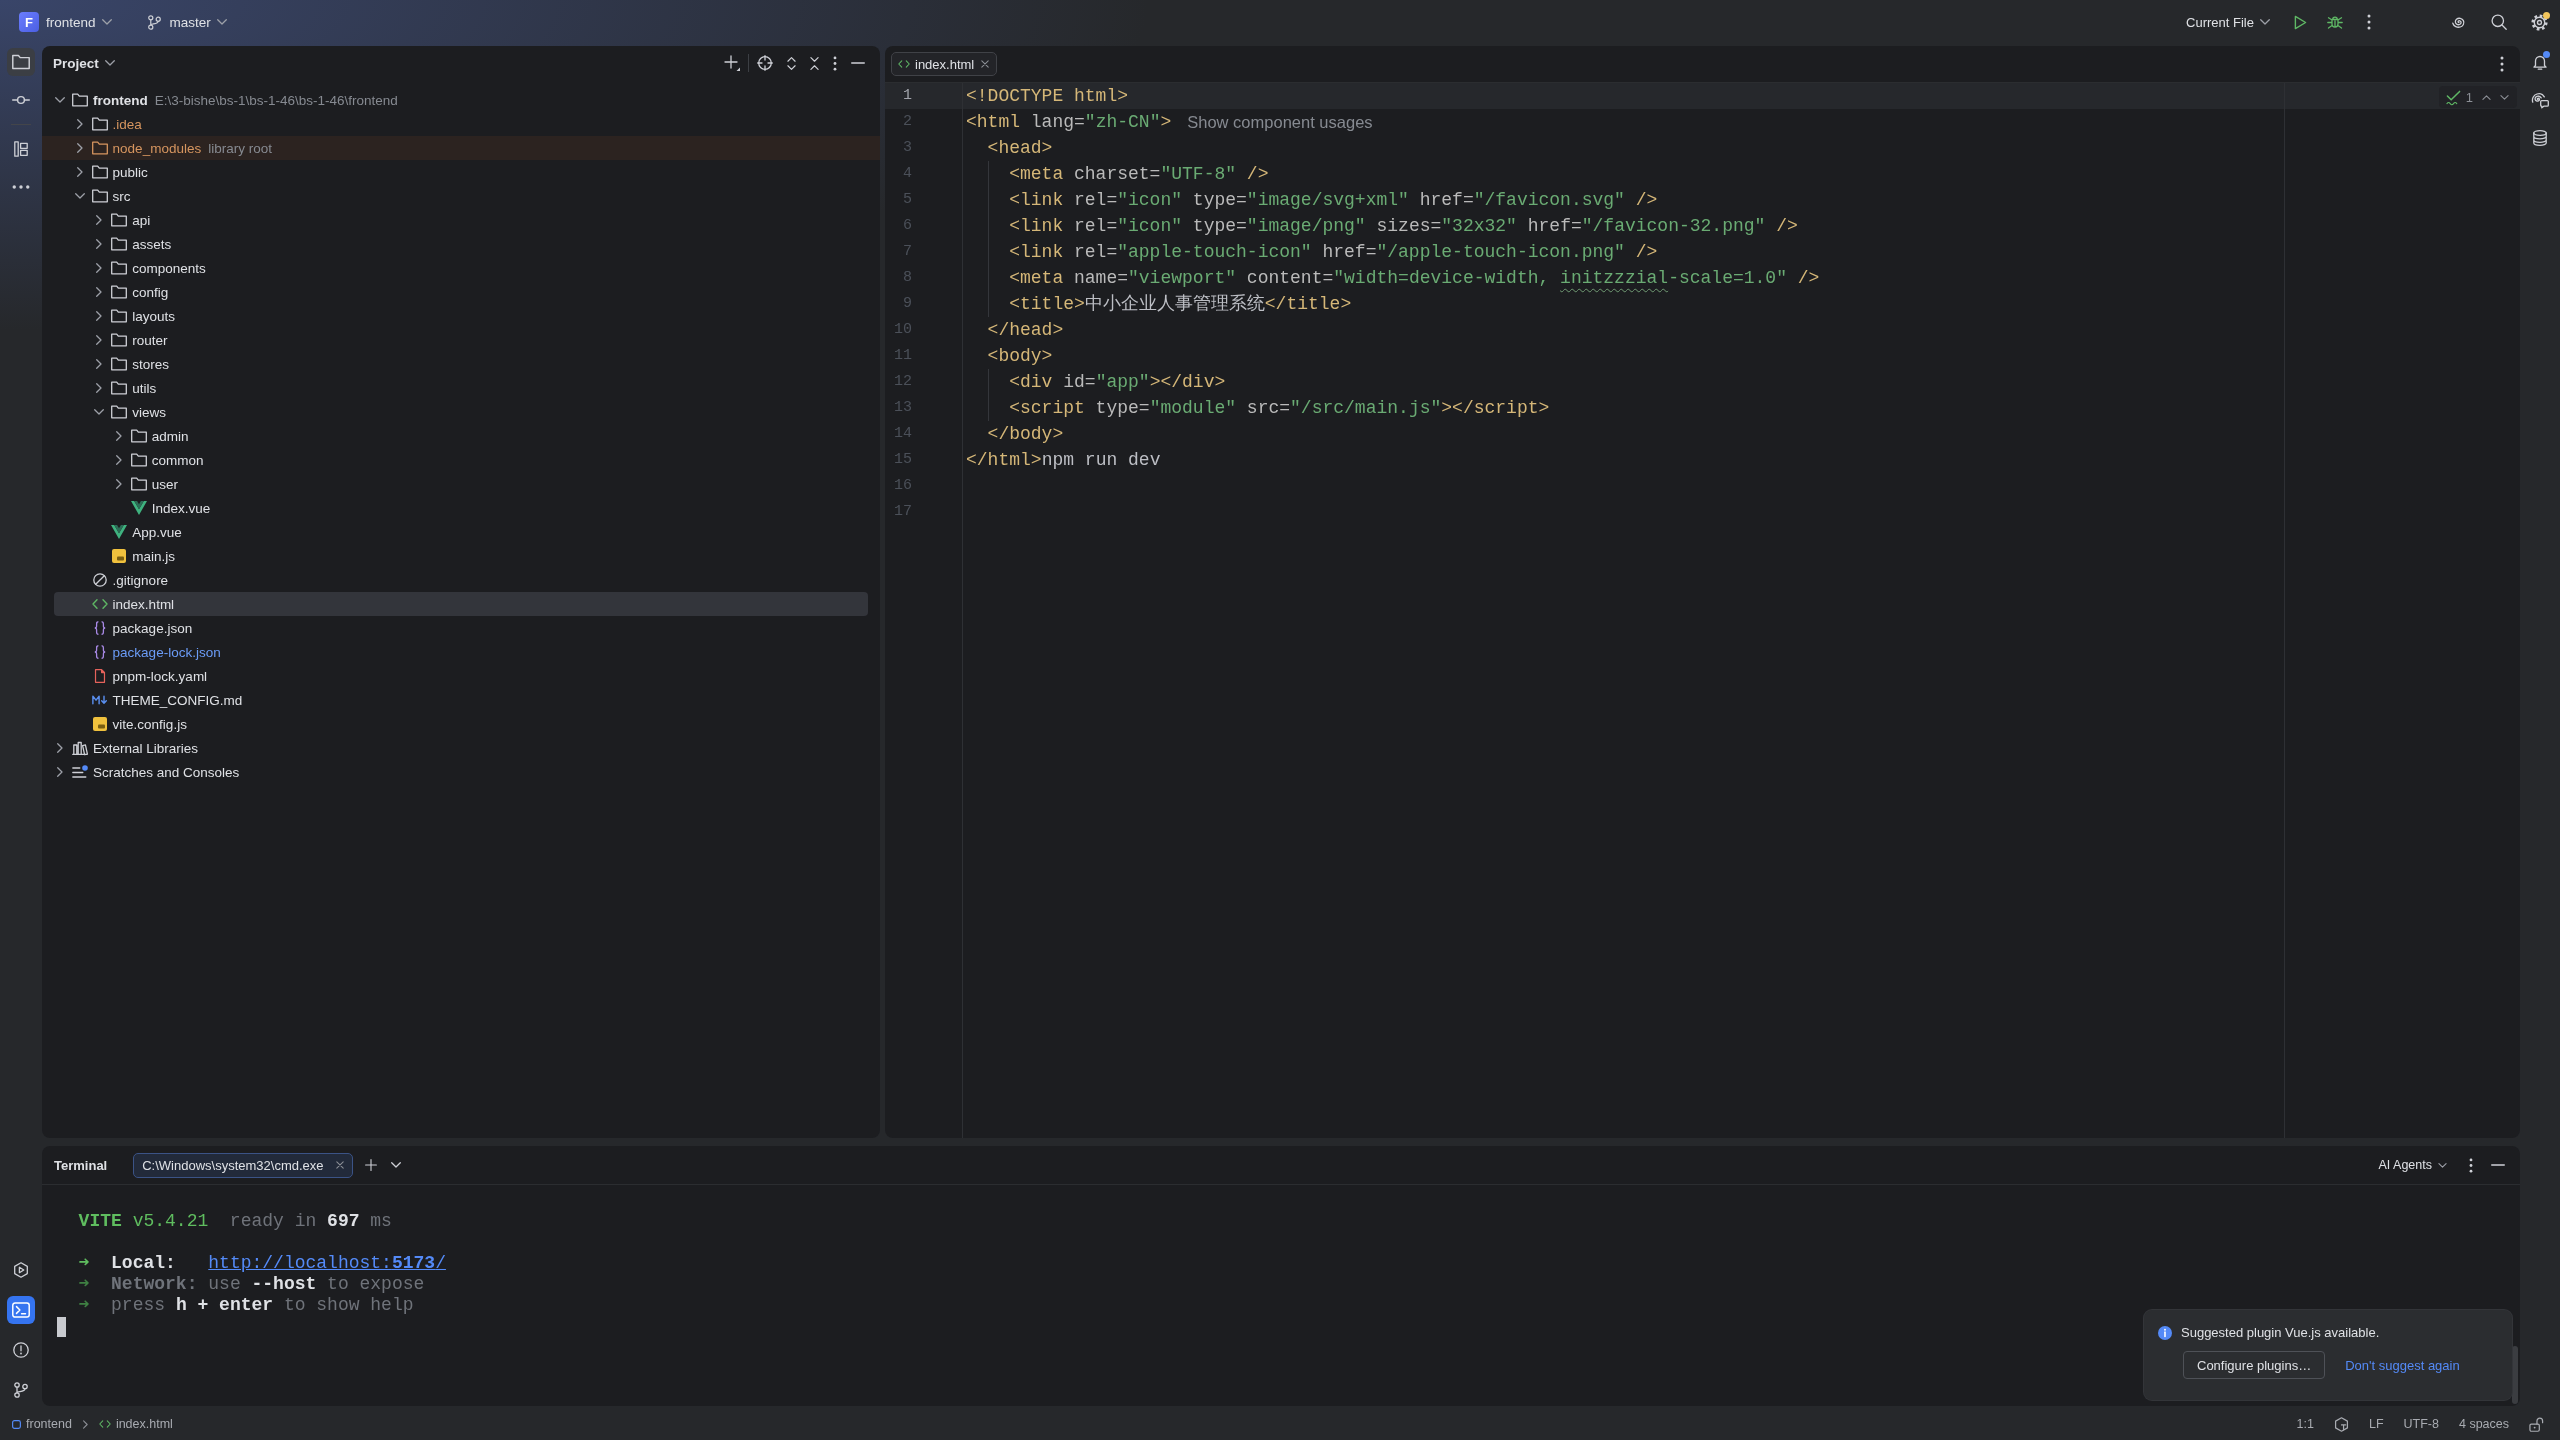 The width and height of the screenshot is (2560, 1440). Describe the element at coordinates (1280, 122) in the screenshot. I see `inlay-hint: Show component usages` at that location.